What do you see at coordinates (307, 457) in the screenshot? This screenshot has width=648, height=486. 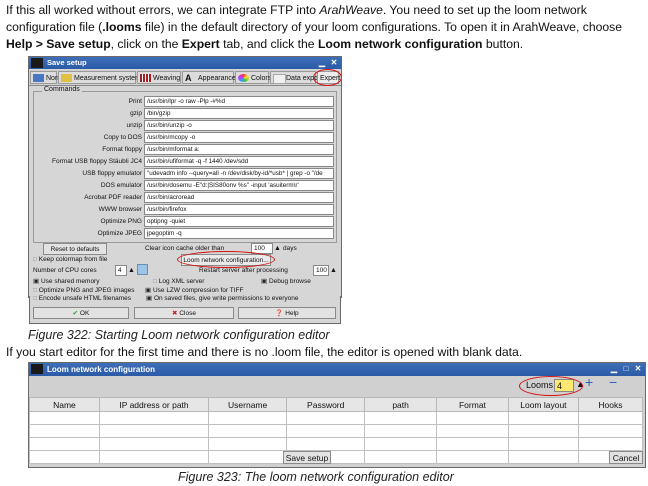 I see `save-setup-button: Save setup` at bounding box center [307, 457].